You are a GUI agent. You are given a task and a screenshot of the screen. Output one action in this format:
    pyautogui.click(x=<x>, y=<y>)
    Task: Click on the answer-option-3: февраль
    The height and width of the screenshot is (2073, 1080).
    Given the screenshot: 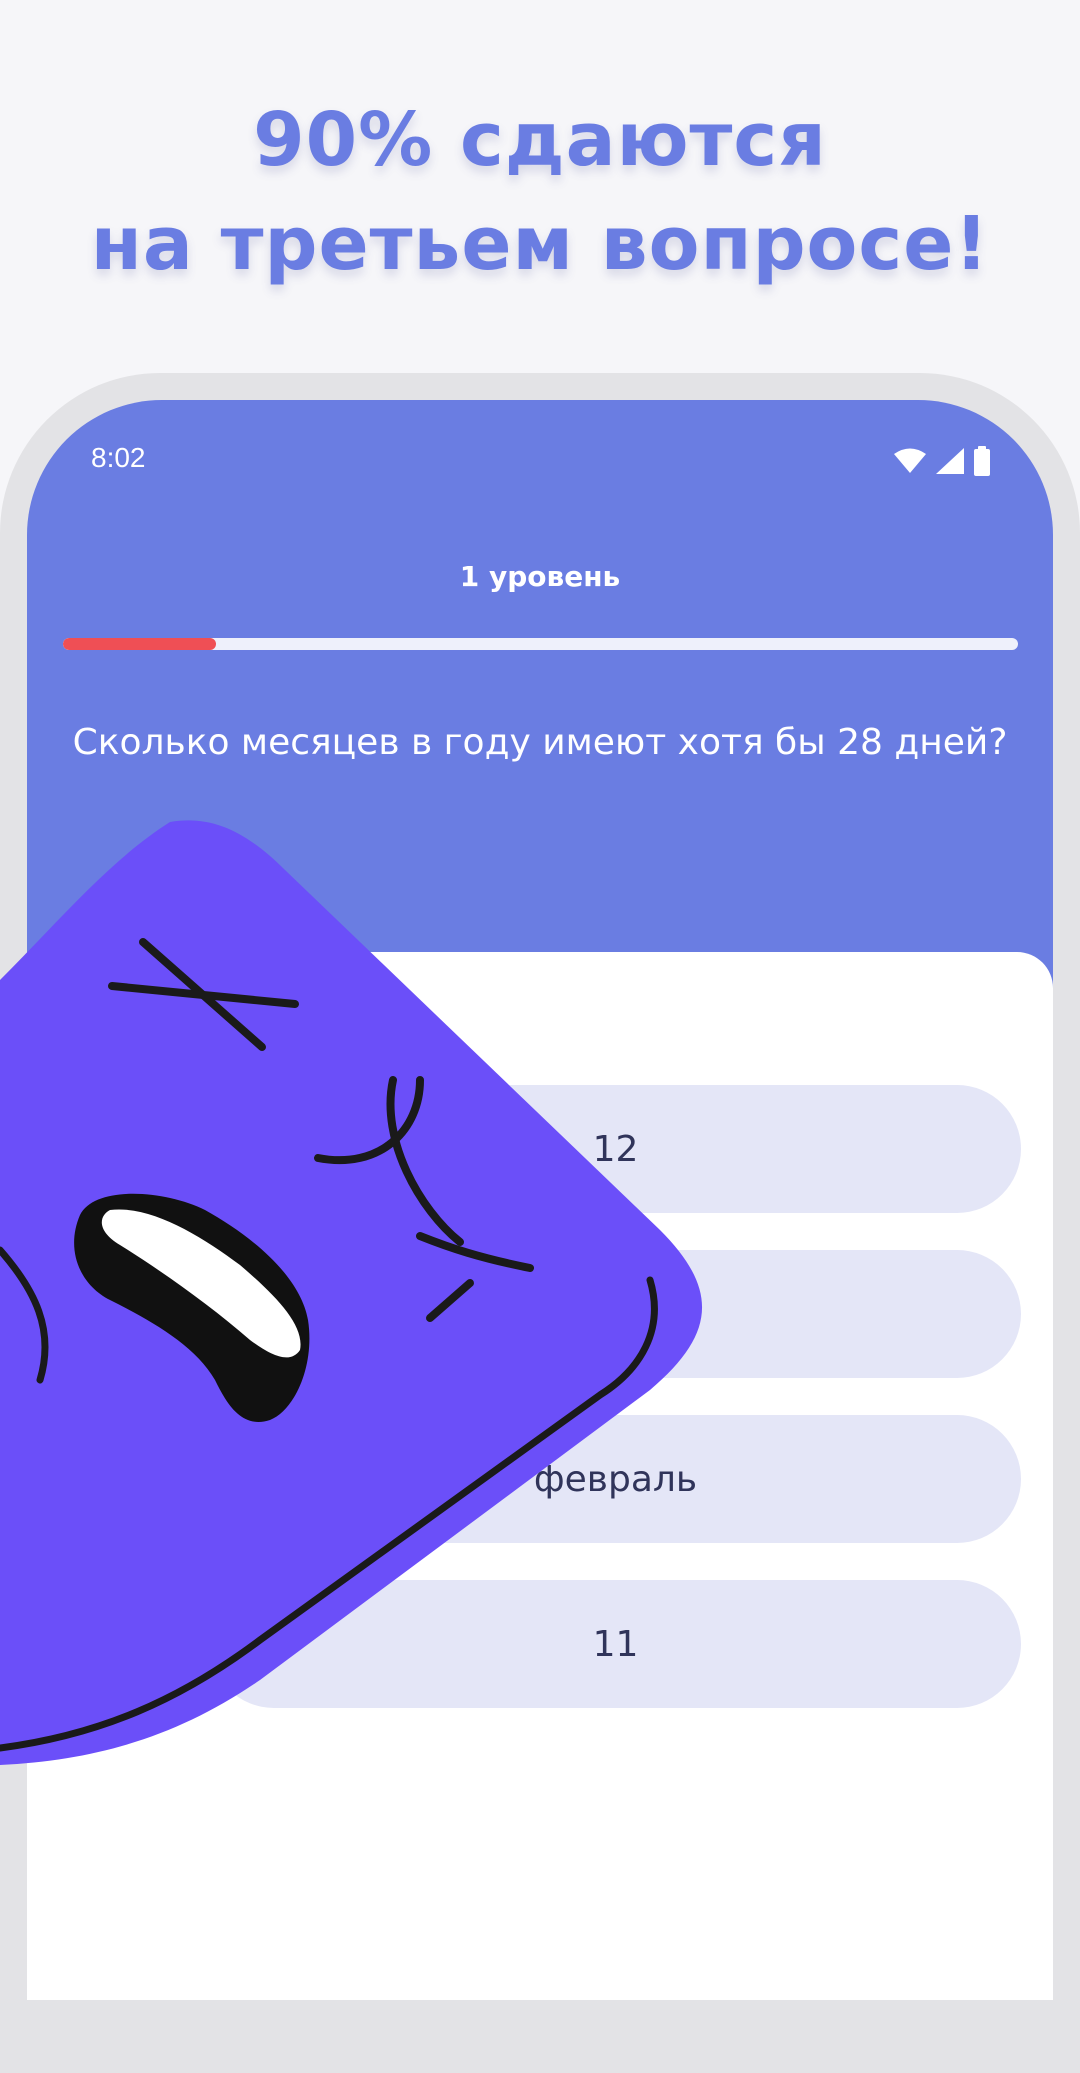 What is the action you would take?
    pyautogui.click(x=615, y=1479)
    